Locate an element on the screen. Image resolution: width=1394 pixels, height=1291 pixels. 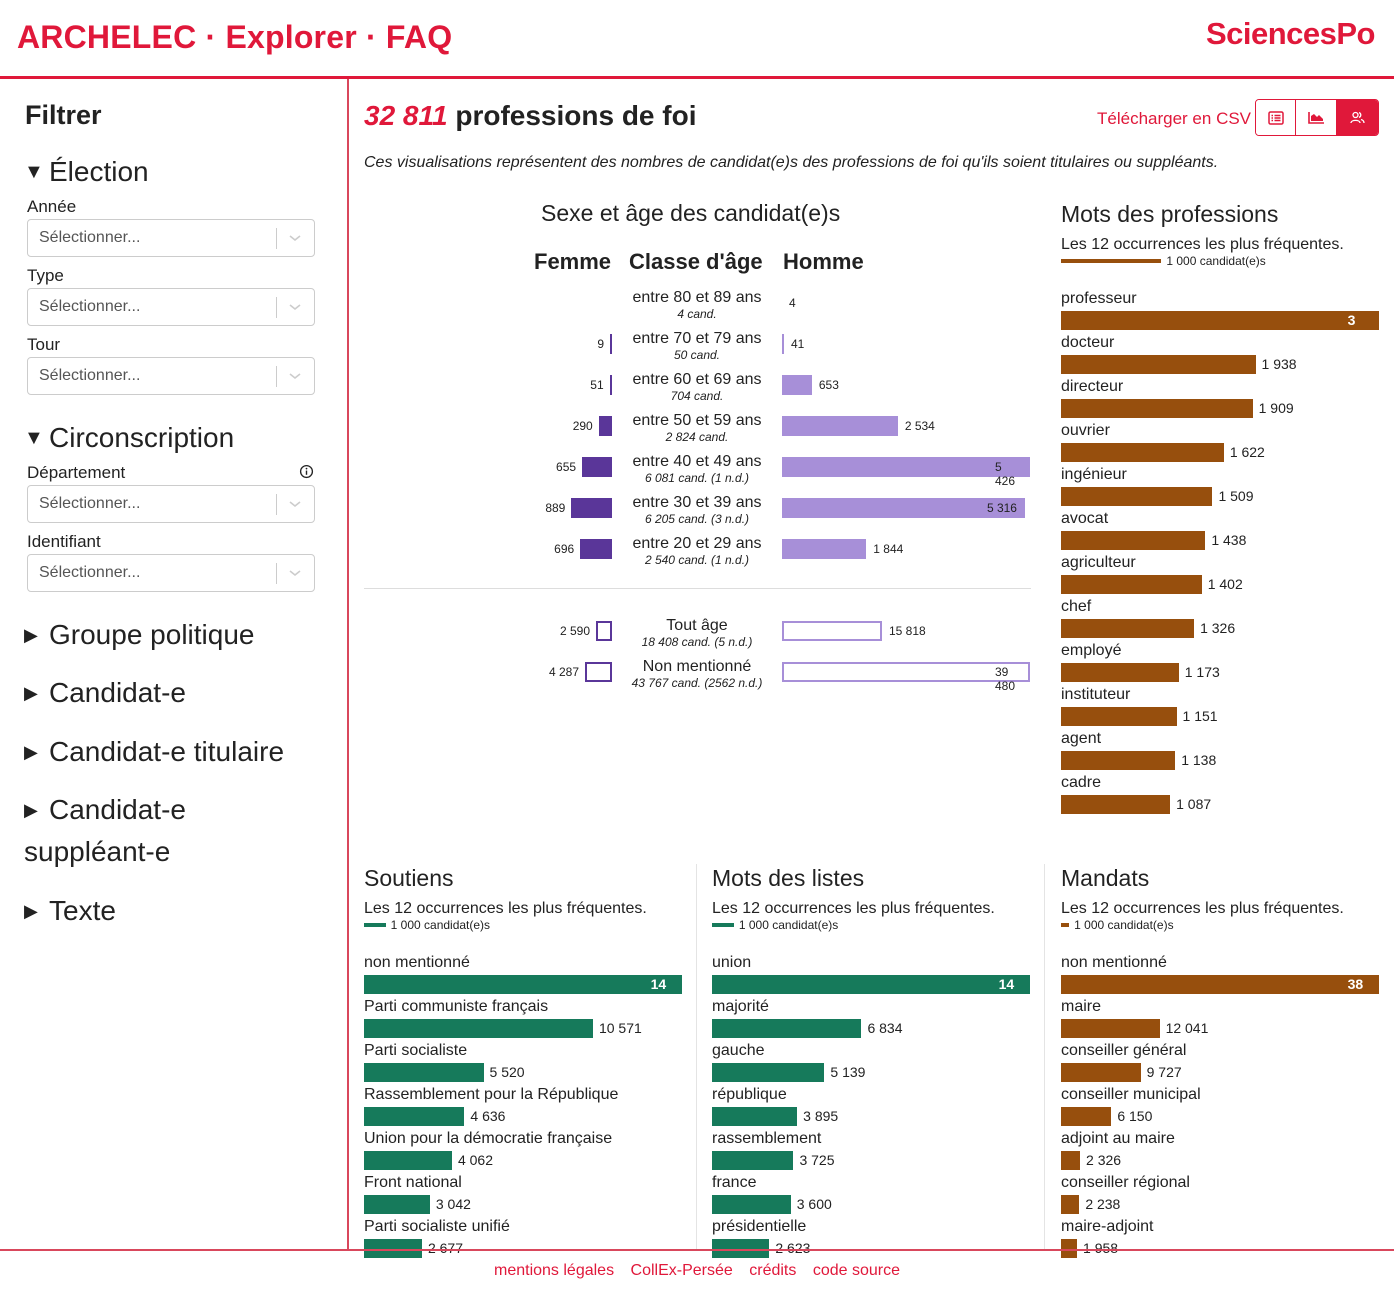
footer-link-mentions: mentions légales is located at coordinates (554, 1270).